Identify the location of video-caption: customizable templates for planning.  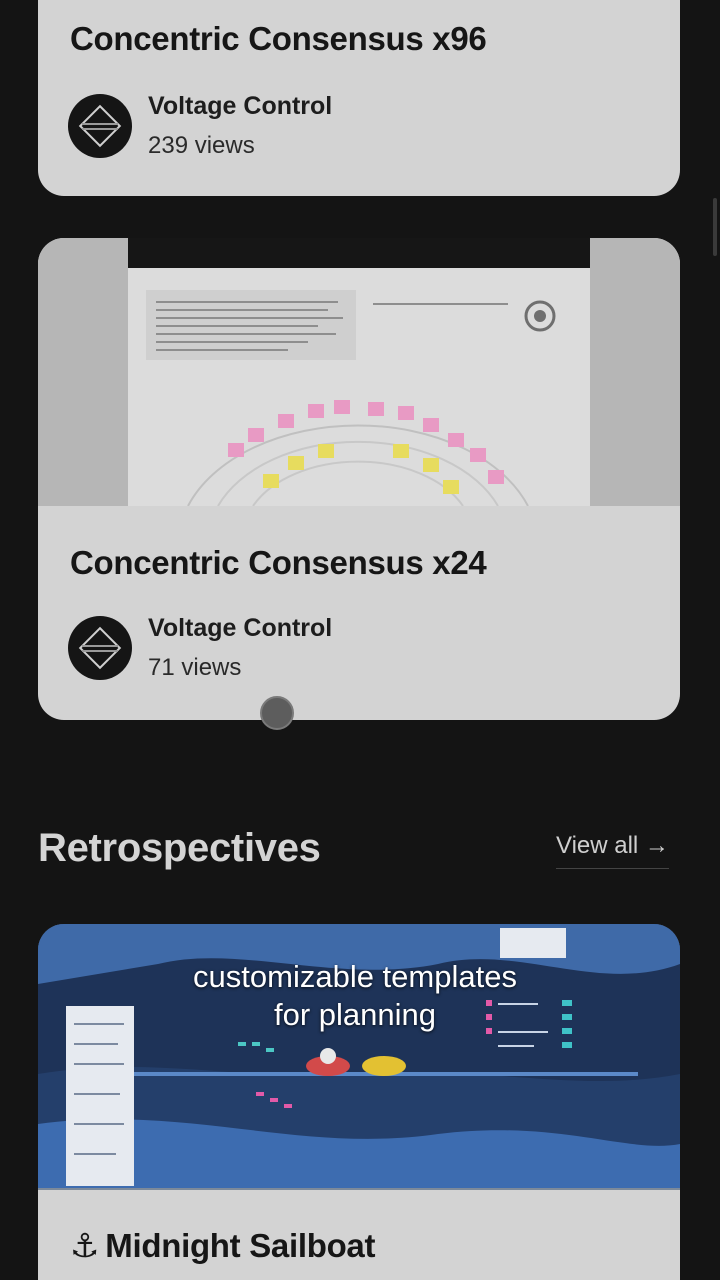
(355, 996).